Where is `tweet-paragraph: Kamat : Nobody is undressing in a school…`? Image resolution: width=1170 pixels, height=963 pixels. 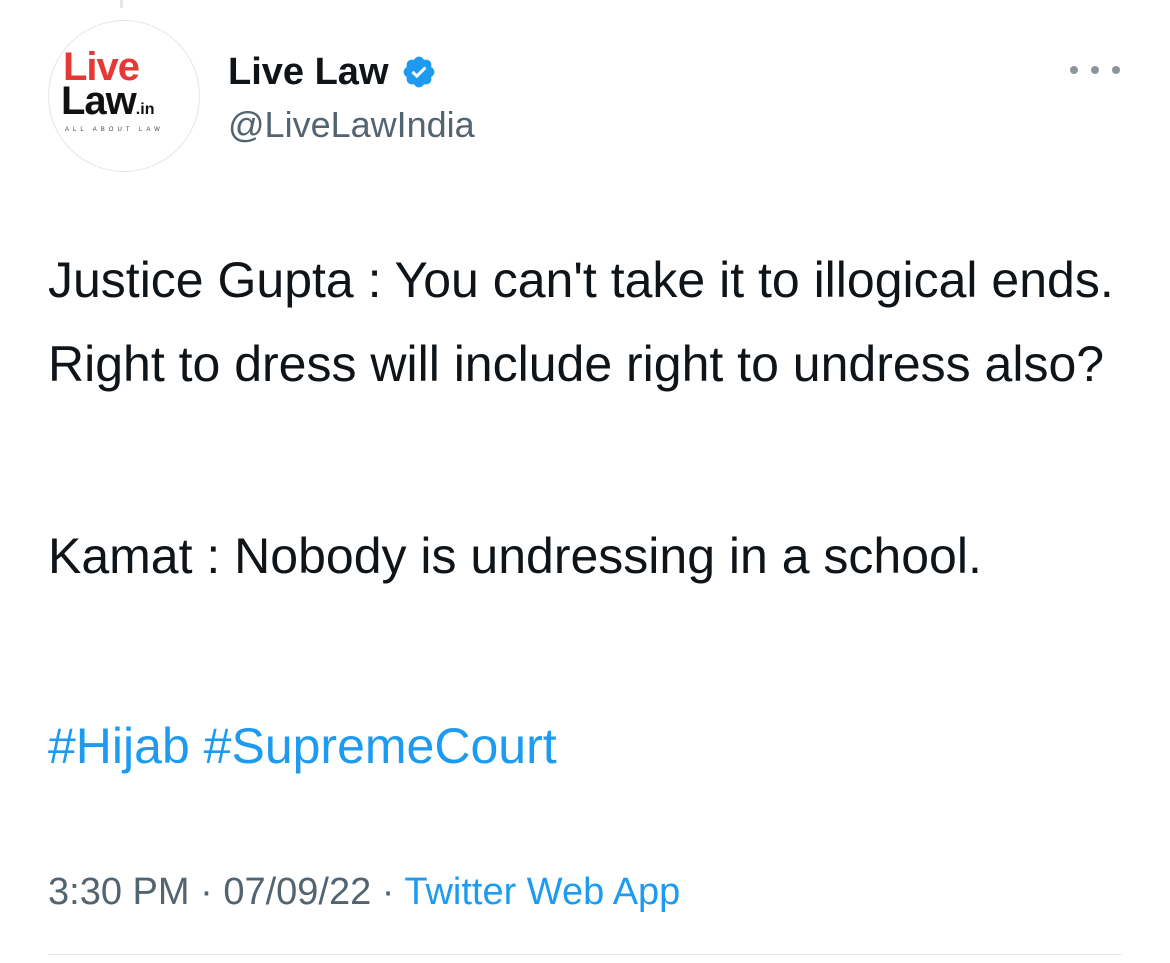 tweet-paragraph: Kamat : Nobody is undressing in a school… is located at coordinates (515, 556).